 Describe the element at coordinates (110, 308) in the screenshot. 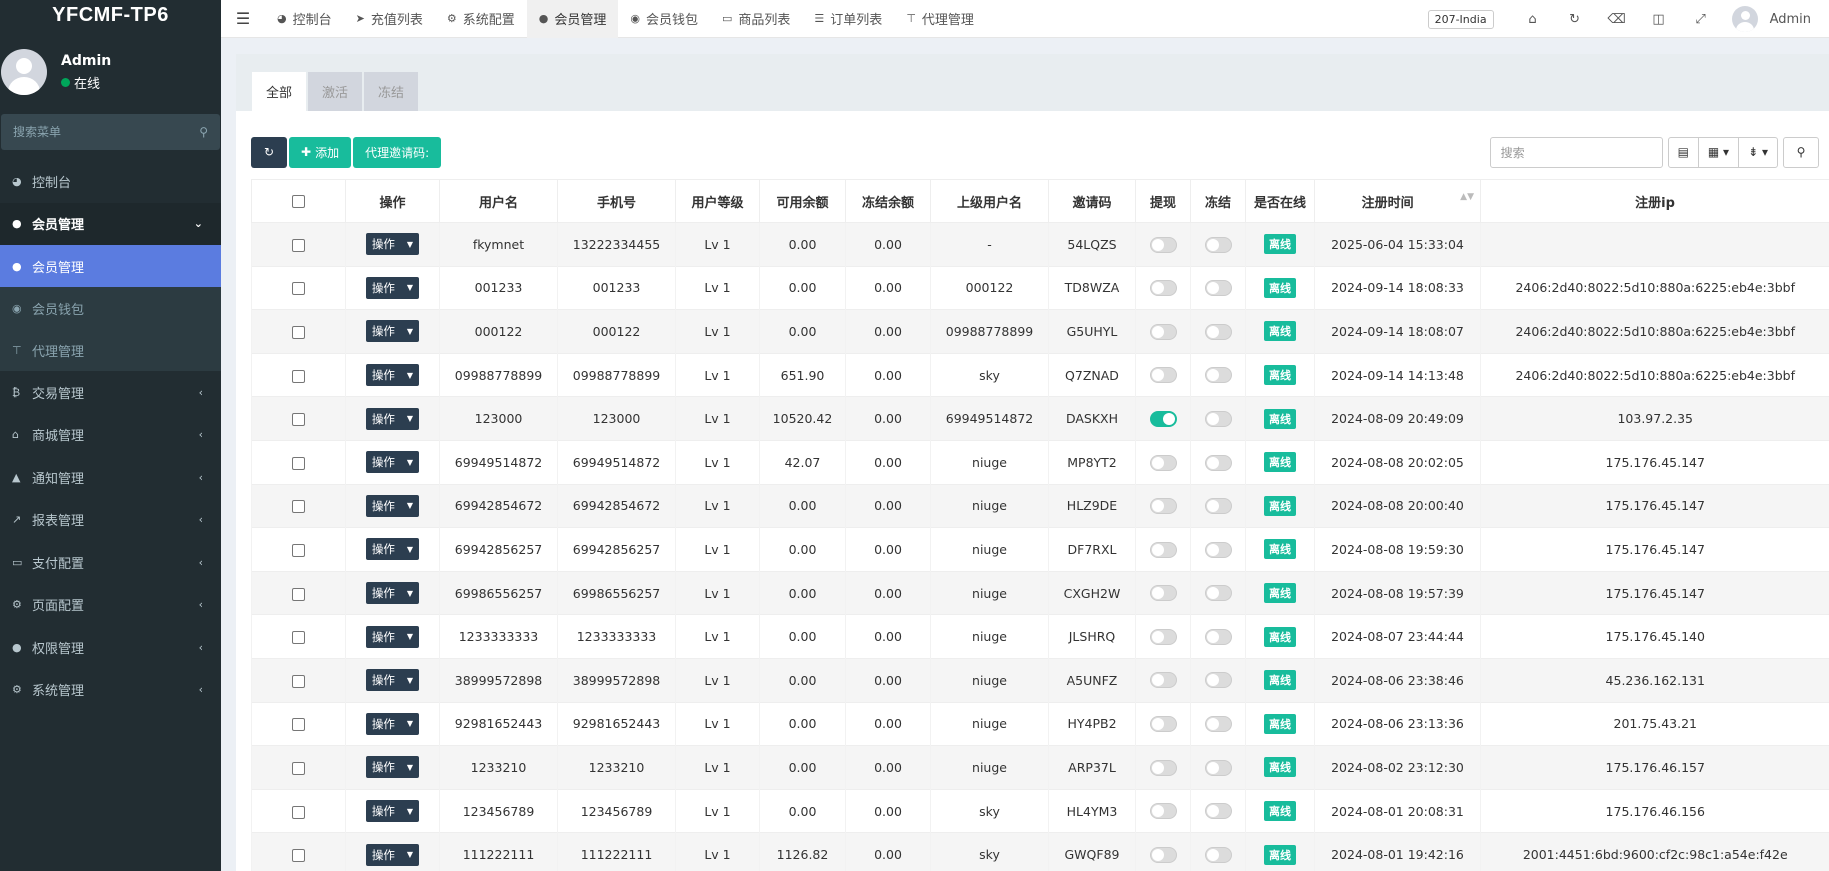

I see `sidebar-item-member-wallet: ◉ 会员钱包` at that location.